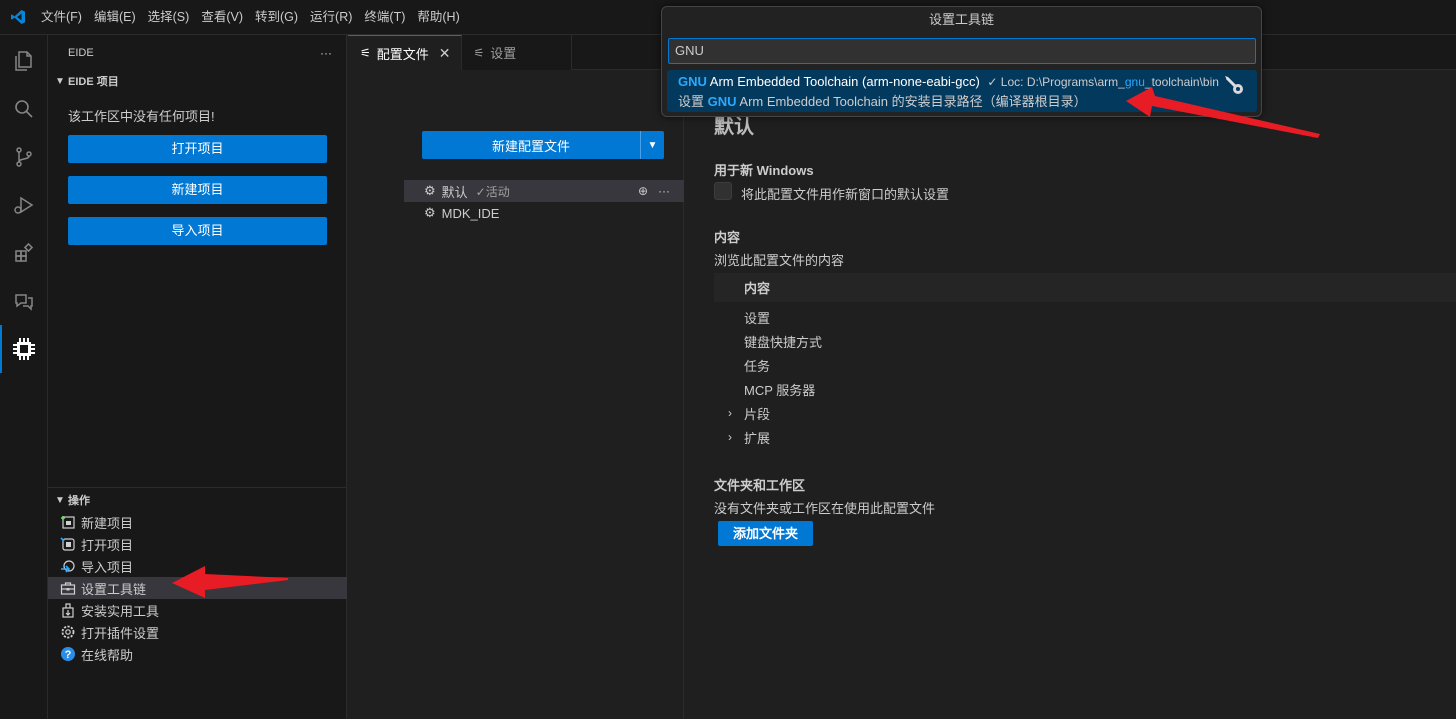 The image size is (1456, 719). What do you see at coordinates (68, 654) in the screenshot?
I see `help-icon: ?` at bounding box center [68, 654].